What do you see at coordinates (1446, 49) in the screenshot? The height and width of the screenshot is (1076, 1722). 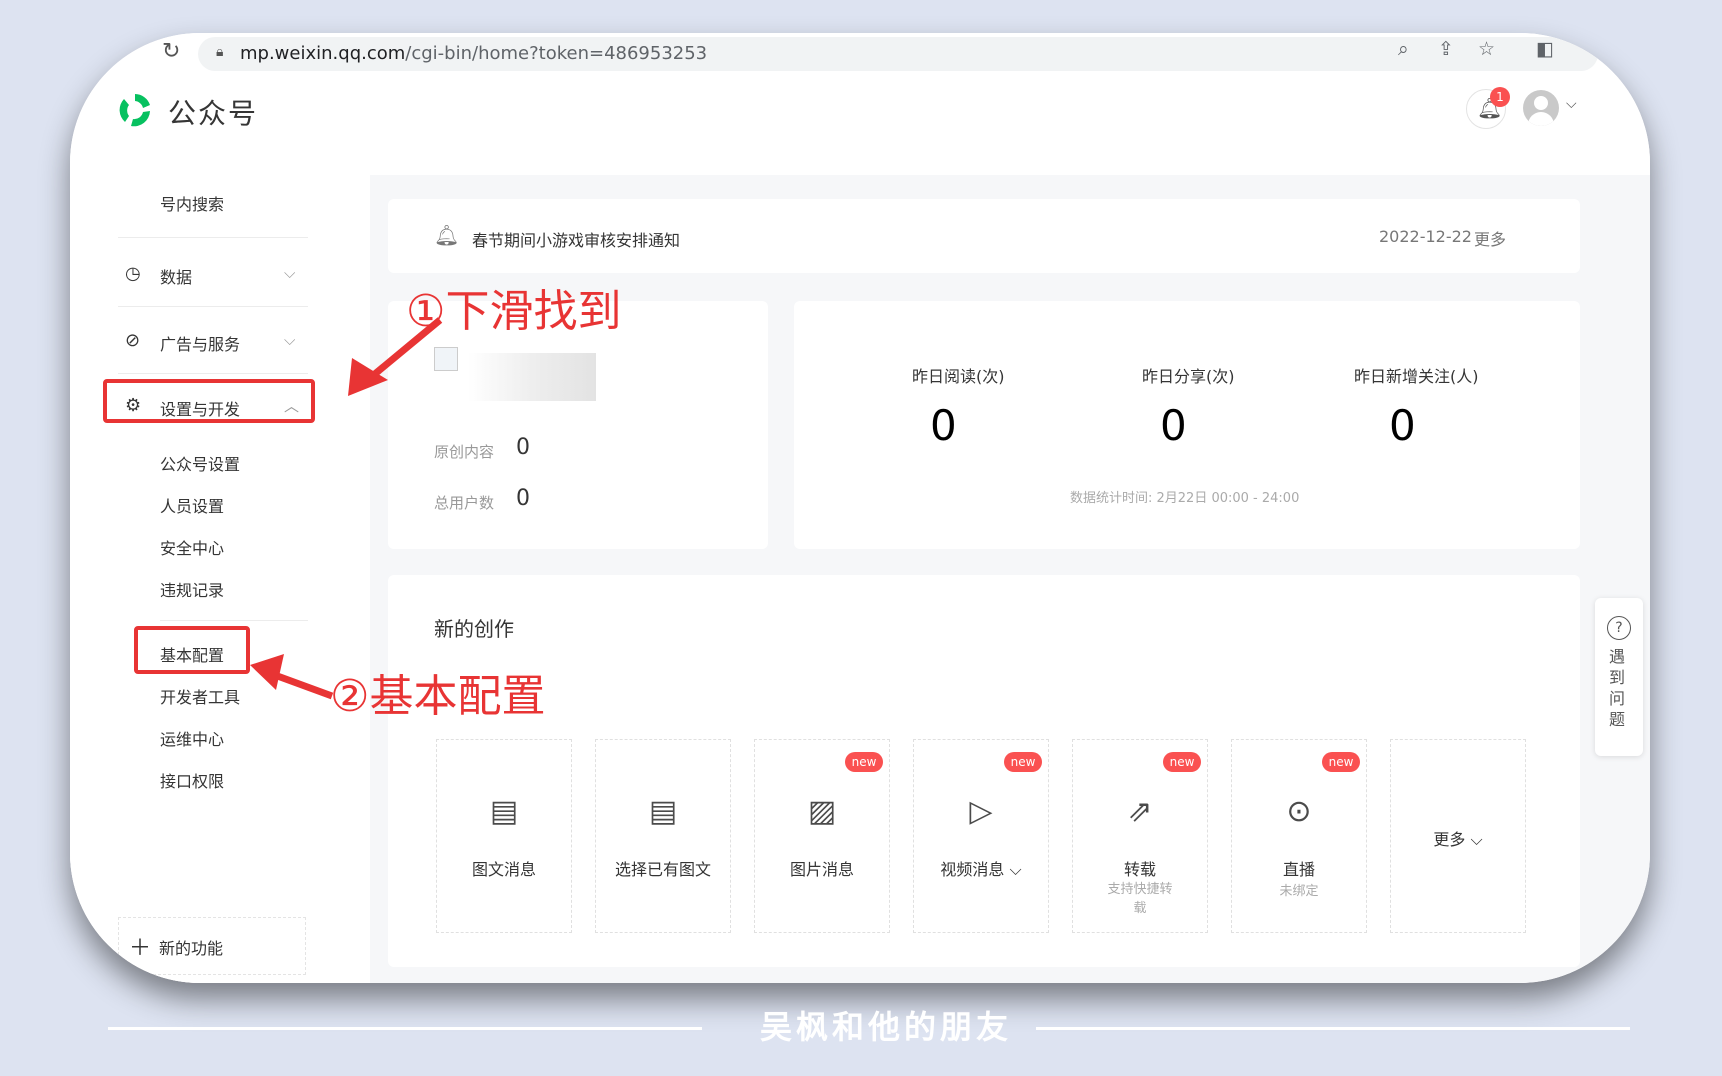 I see `share-icon: ⇪` at bounding box center [1446, 49].